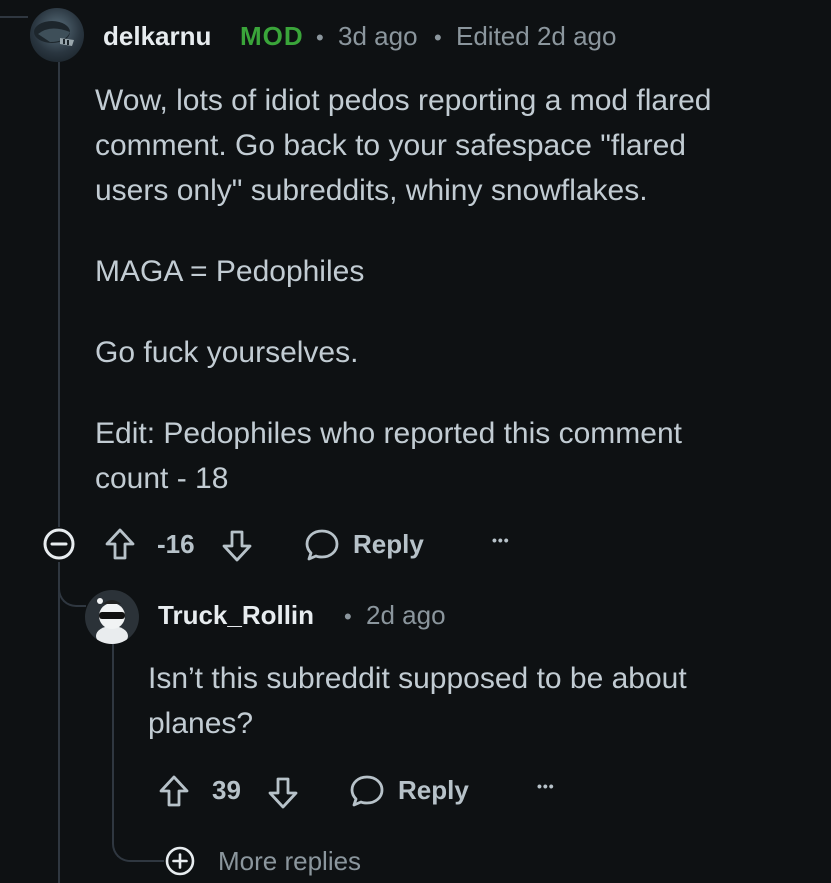  I want to click on thread-curve-reply, so click(72, 591).